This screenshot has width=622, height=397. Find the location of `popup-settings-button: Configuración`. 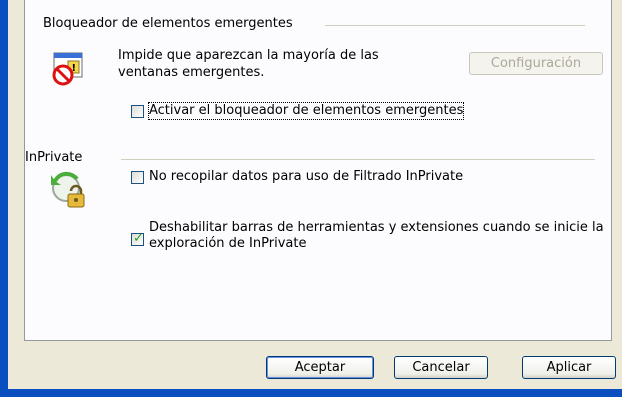

popup-settings-button: Configuración is located at coordinates (536, 63).